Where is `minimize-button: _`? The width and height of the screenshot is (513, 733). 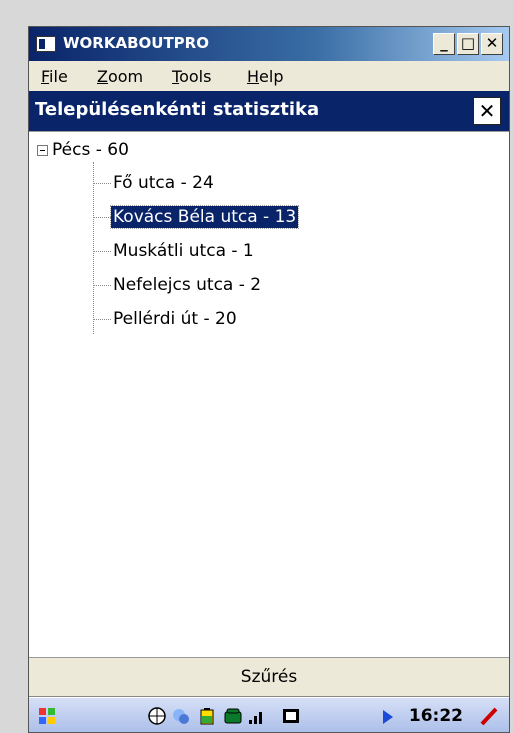 minimize-button: _ is located at coordinates (444, 44).